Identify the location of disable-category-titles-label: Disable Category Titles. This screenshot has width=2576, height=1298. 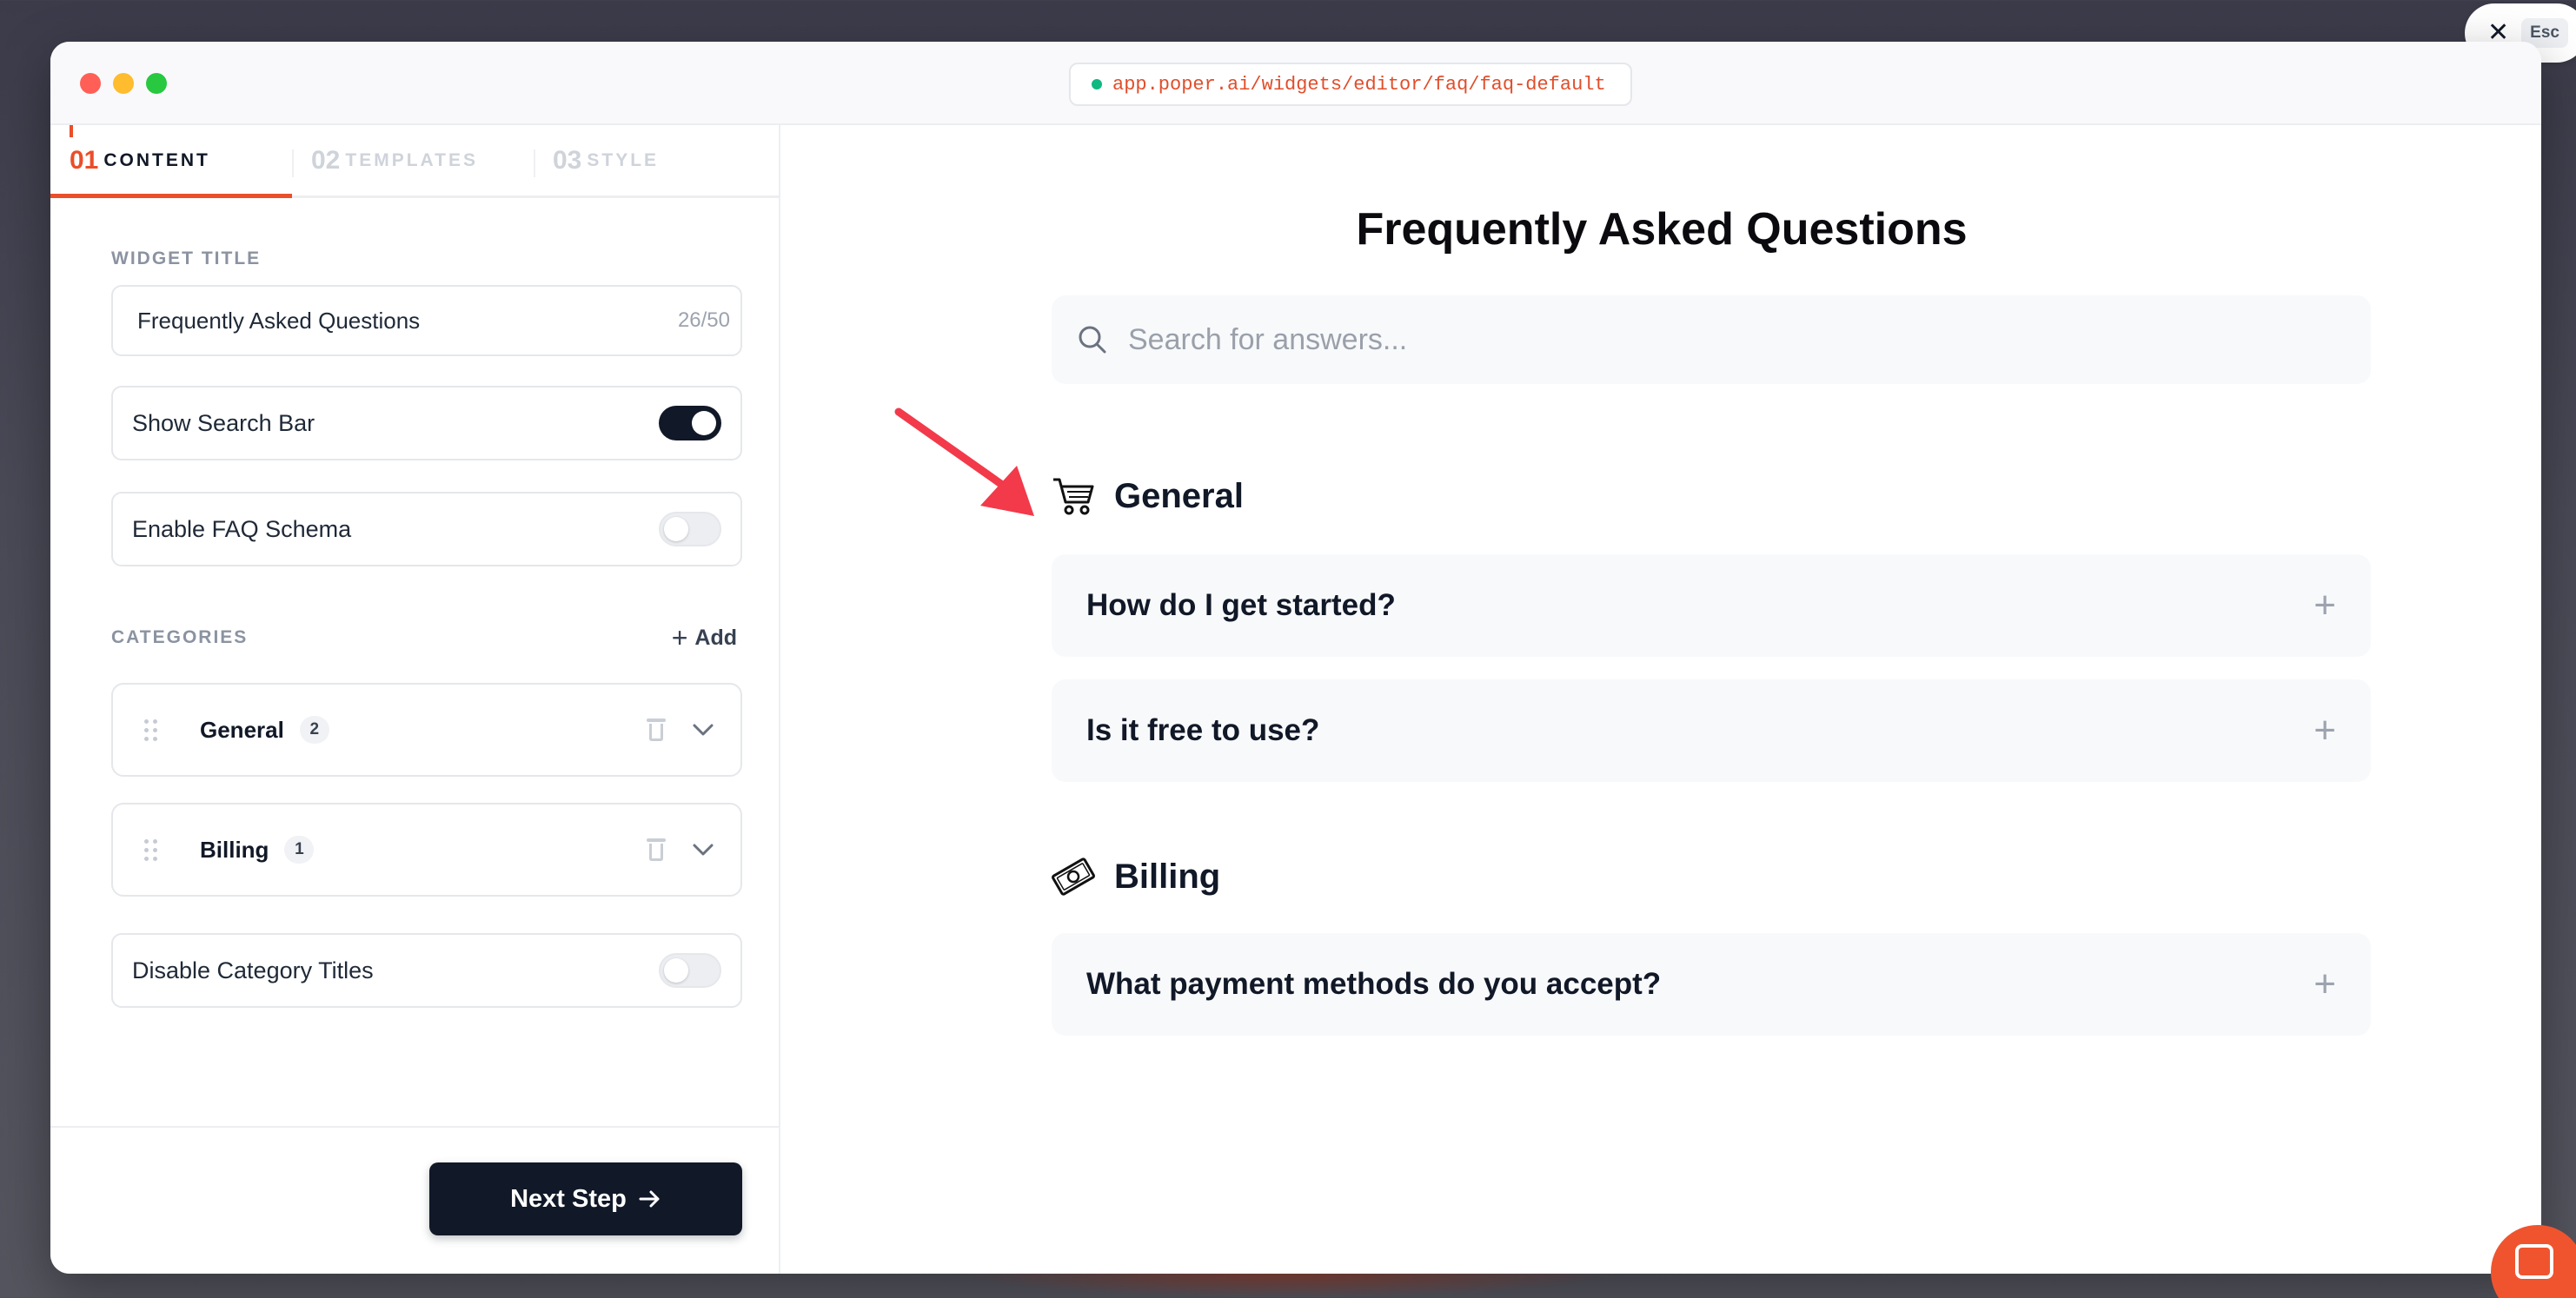
(253, 970).